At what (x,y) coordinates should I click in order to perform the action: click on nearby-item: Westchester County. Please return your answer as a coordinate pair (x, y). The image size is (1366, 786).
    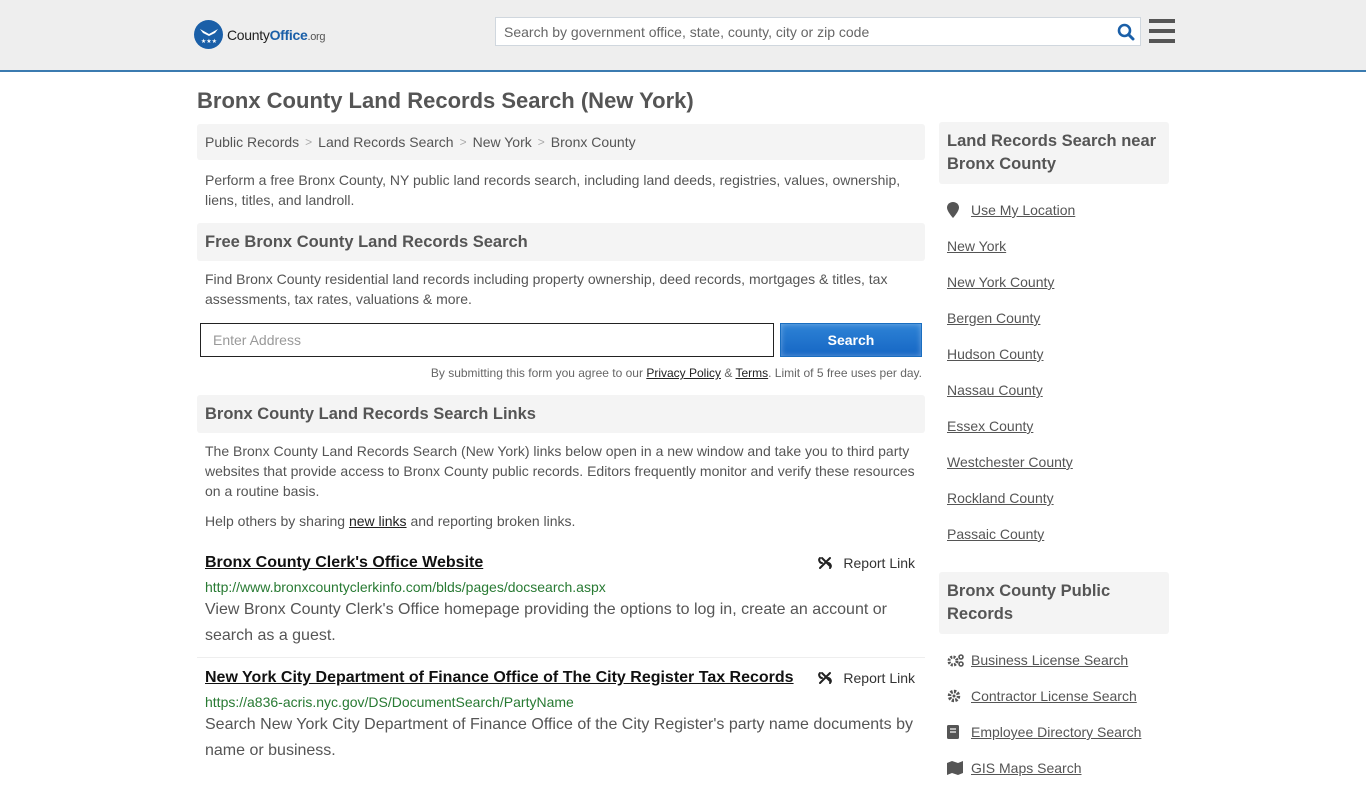
    Looking at the image, I should click on (1054, 462).